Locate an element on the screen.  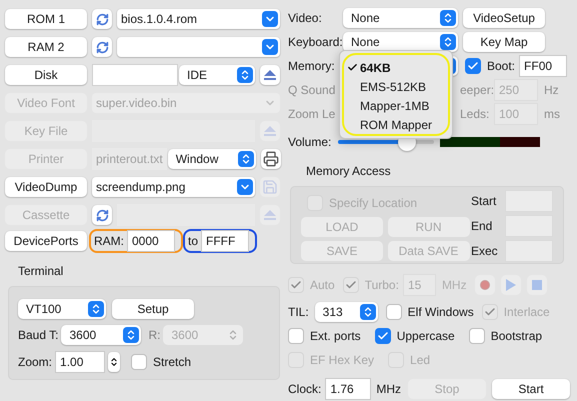
checkbox-label: Boot: is located at coordinates (501, 66).